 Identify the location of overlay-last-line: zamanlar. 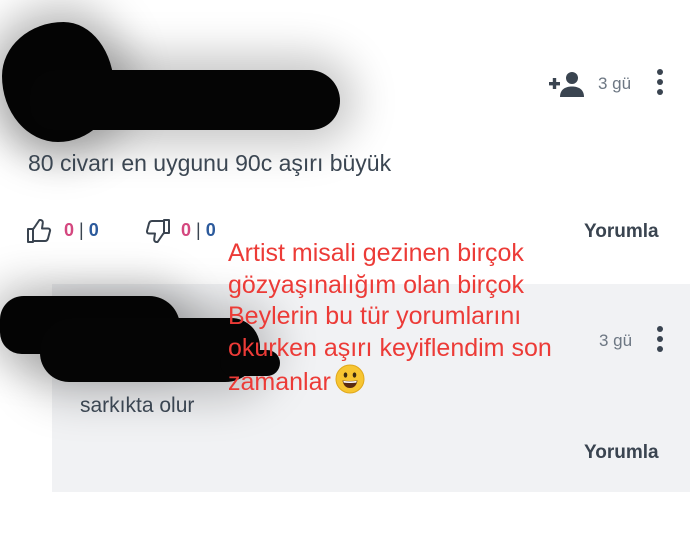
(448, 381).